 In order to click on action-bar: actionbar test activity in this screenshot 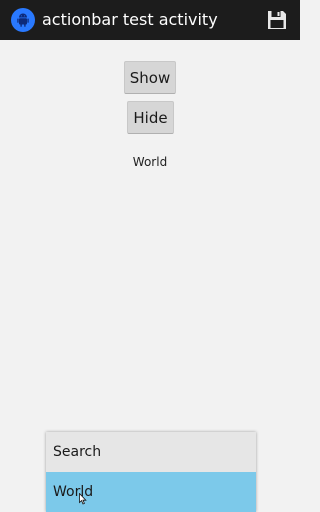, I will do `click(150, 20)`.